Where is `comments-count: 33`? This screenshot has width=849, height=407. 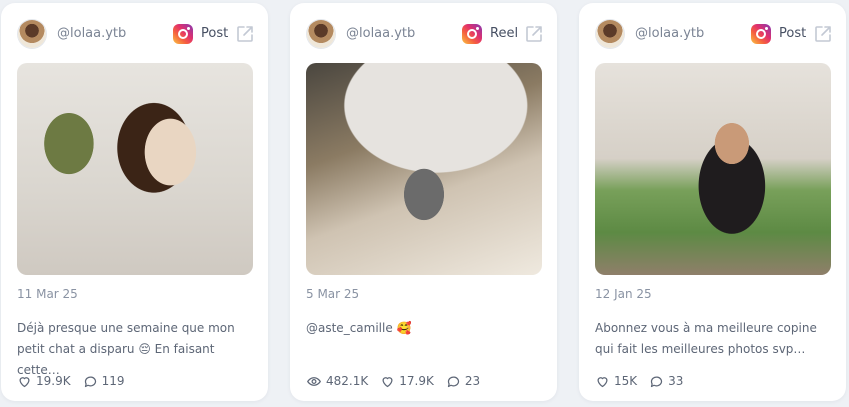 comments-count: 33 is located at coordinates (676, 381).